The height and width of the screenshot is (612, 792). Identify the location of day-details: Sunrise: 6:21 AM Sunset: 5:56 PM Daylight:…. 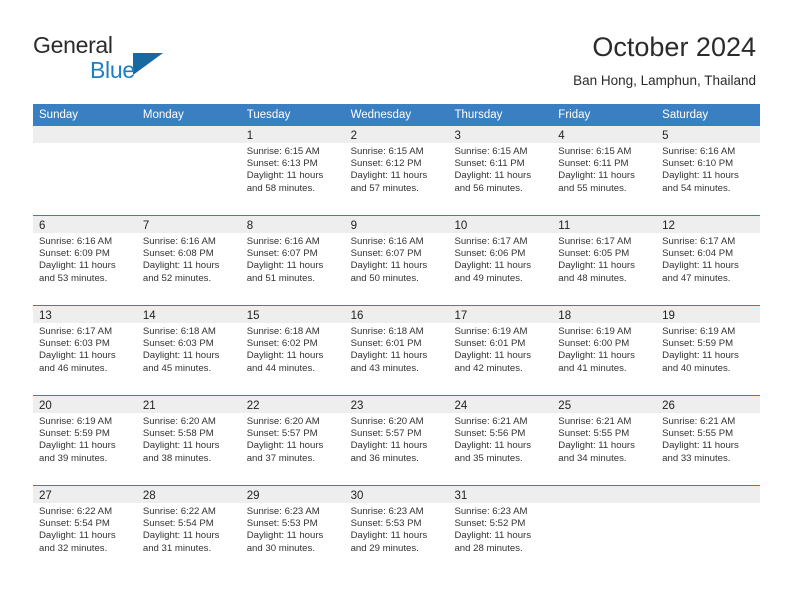
(500, 439).